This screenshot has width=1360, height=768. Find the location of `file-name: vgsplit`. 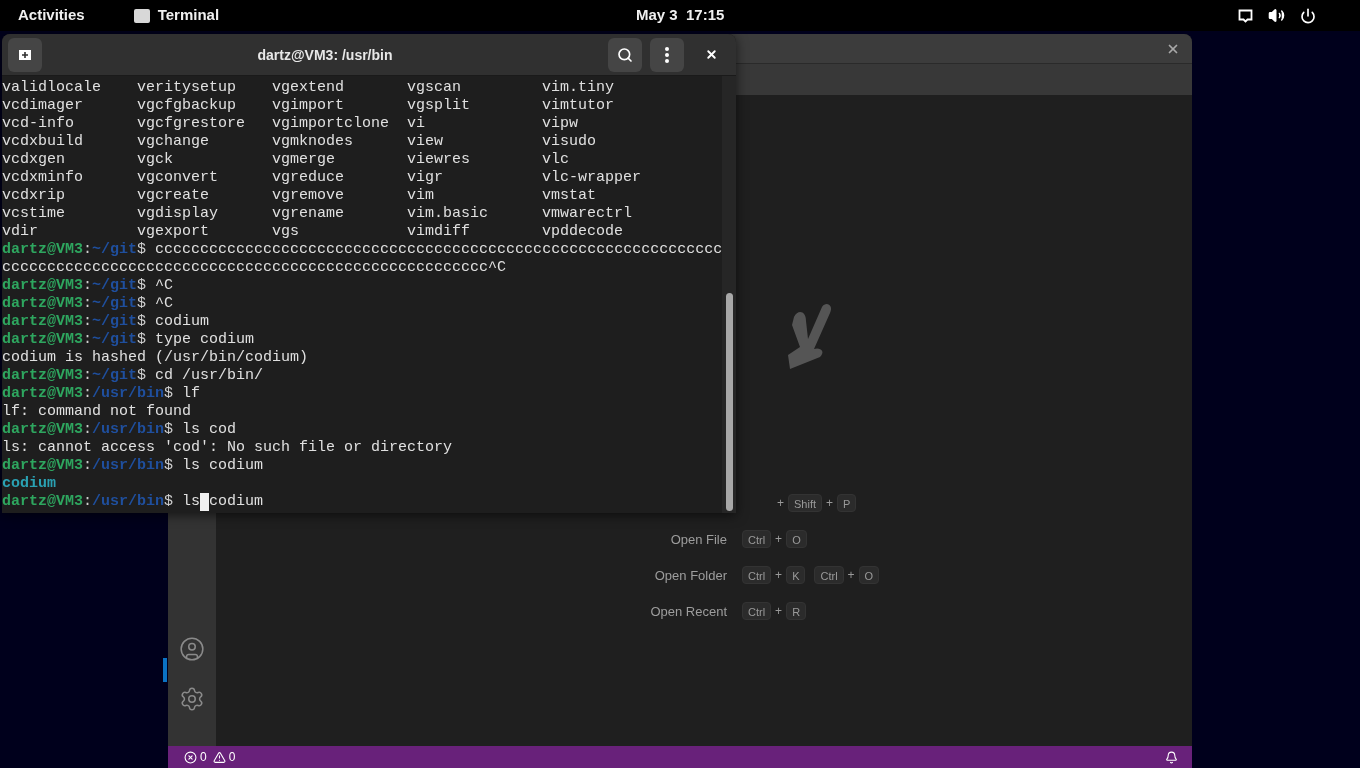

file-name: vgsplit is located at coordinates (438, 105).